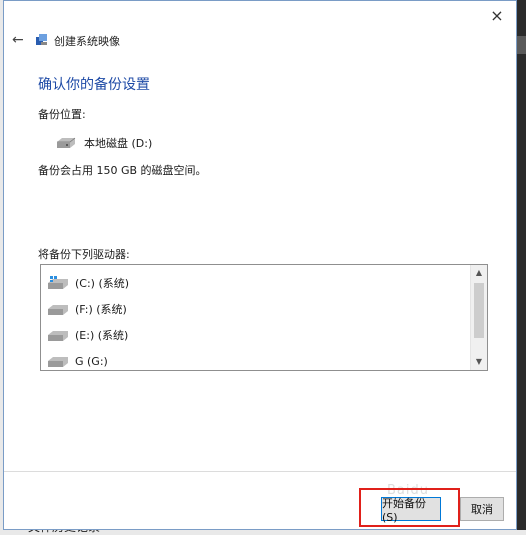 This screenshot has height=535, width=526. I want to click on list-item: (F:) (系统), so click(87, 309).